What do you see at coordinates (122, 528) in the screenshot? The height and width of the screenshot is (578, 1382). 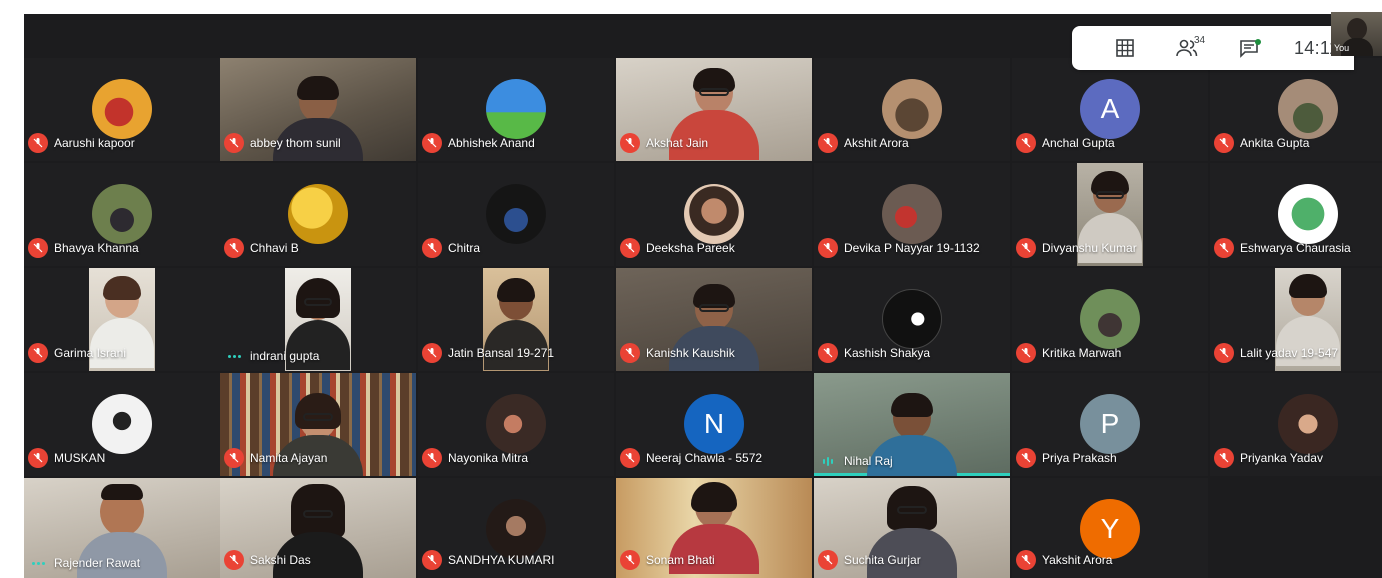 I see `participant-tile: Rajender Rawat` at bounding box center [122, 528].